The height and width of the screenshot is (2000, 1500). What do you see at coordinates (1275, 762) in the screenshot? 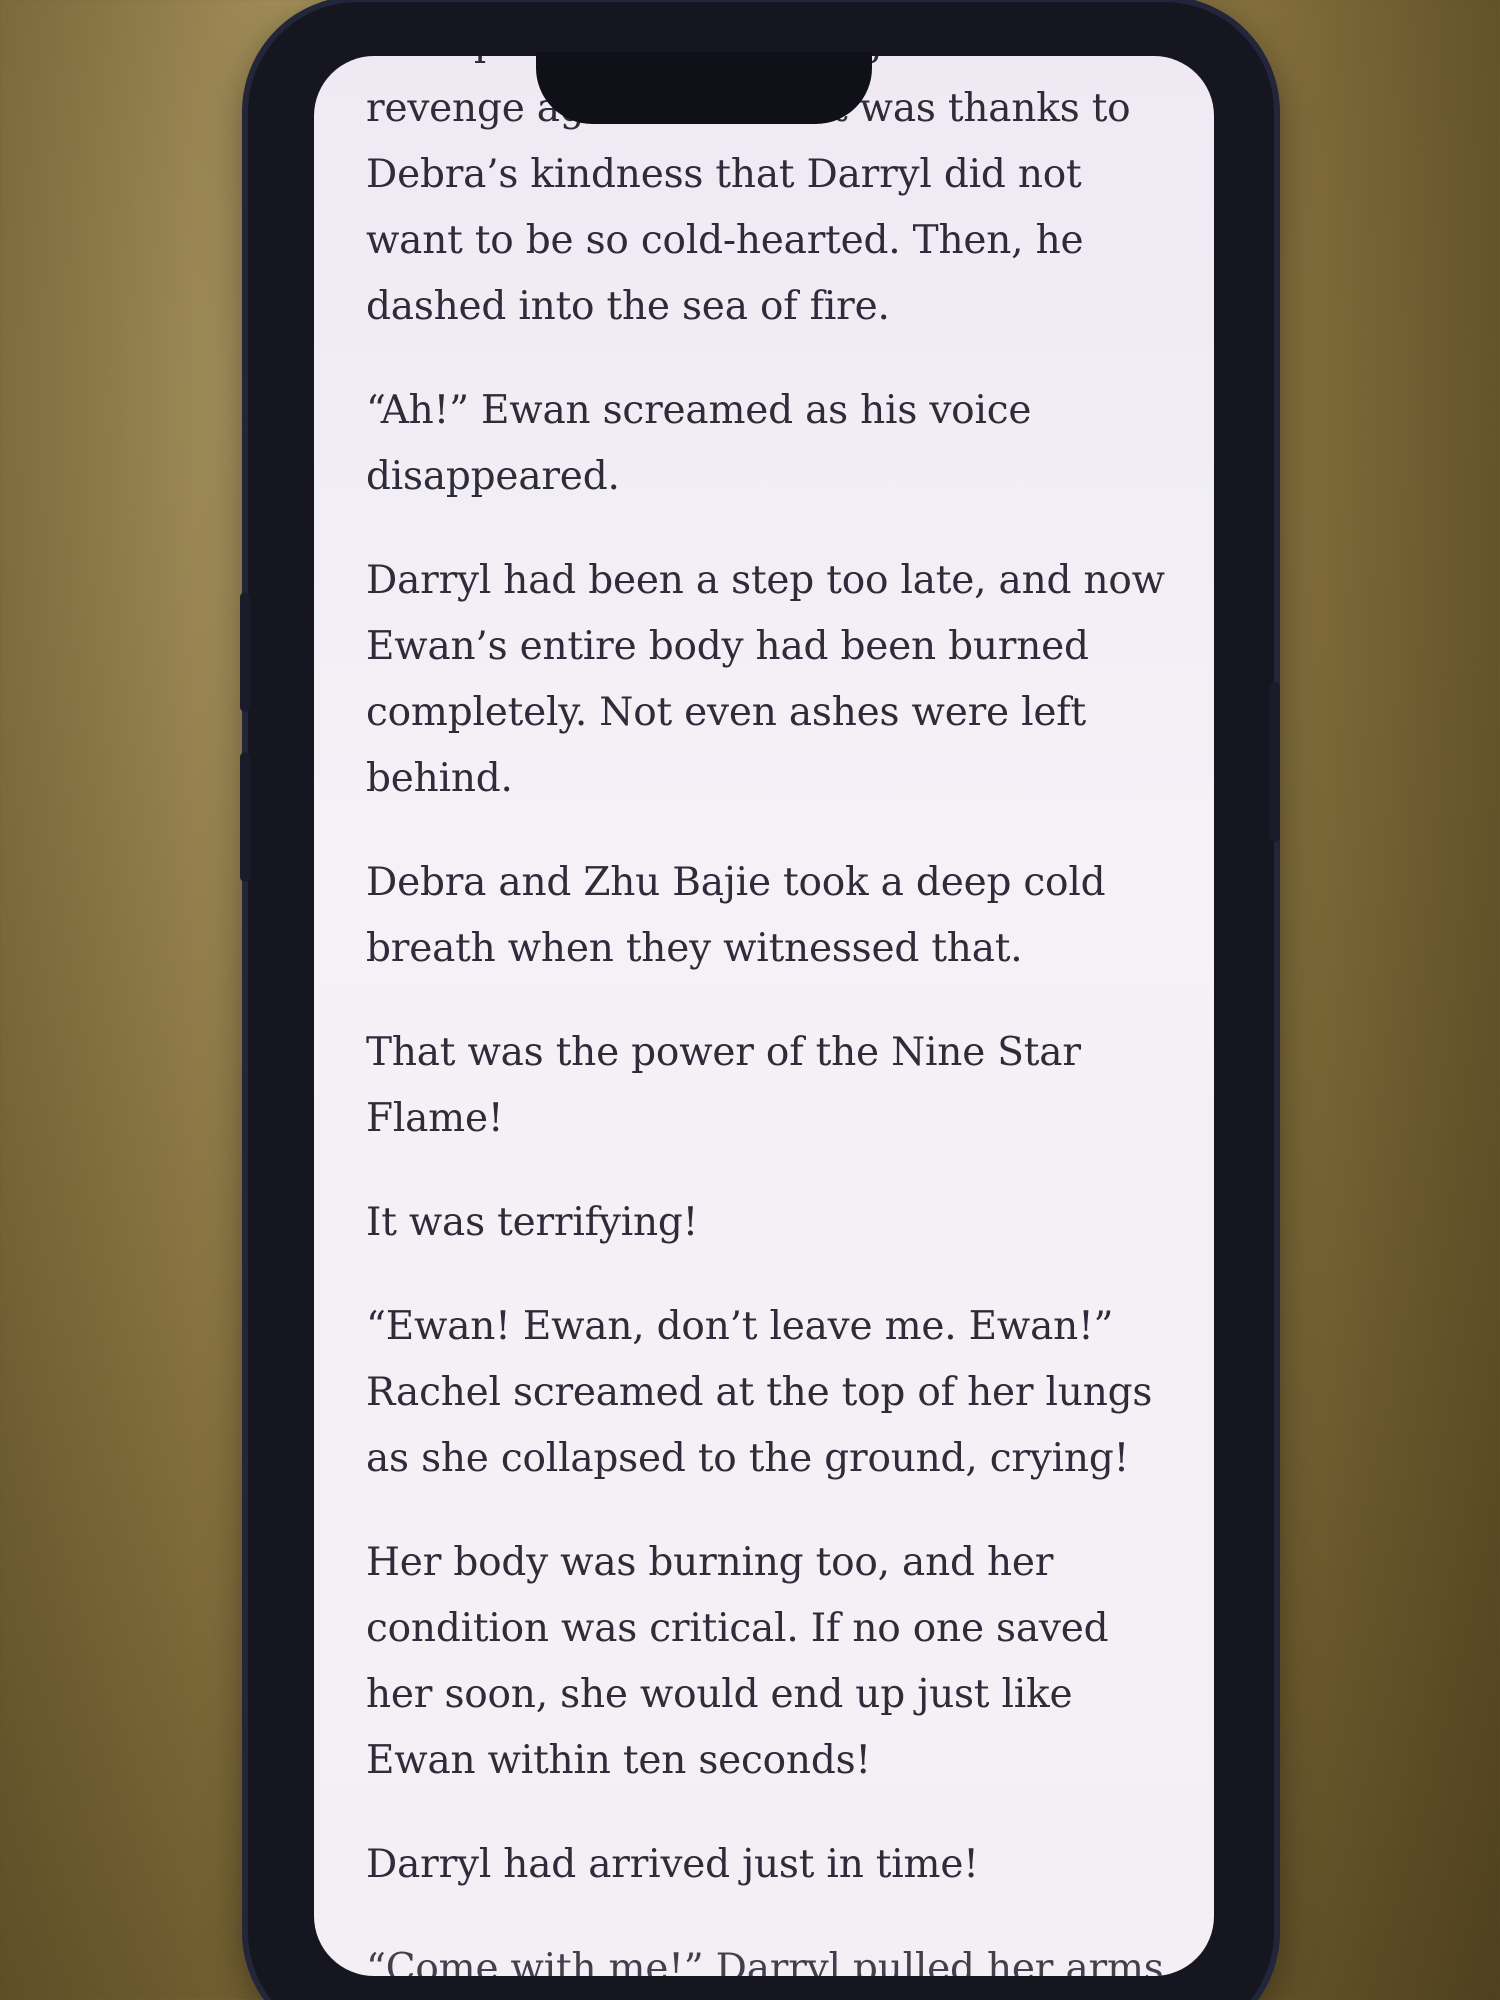
I see `power-button` at bounding box center [1275, 762].